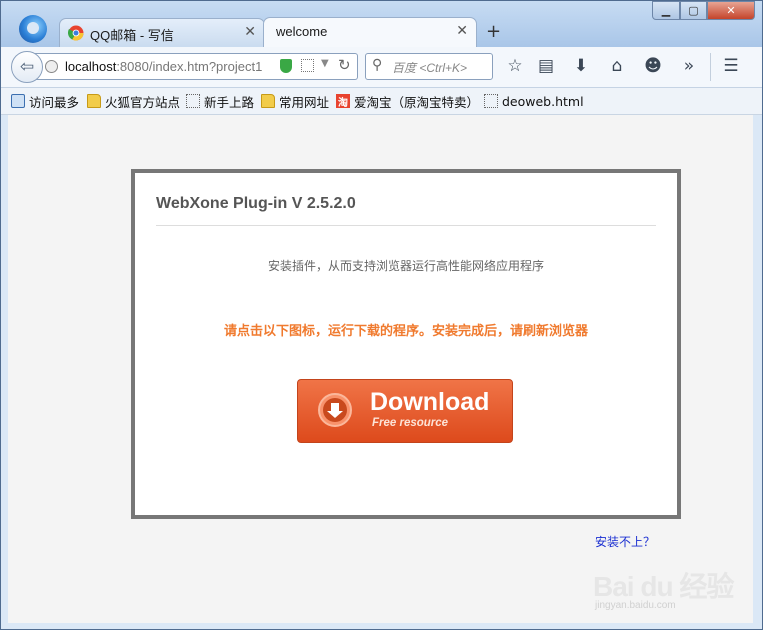  Describe the element at coordinates (307, 65) in the screenshot. I see `qr-code-icon` at that location.